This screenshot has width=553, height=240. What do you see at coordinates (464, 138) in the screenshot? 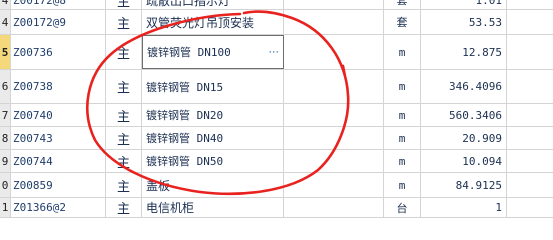
I see `item-quantity: 20.909` at bounding box center [464, 138].